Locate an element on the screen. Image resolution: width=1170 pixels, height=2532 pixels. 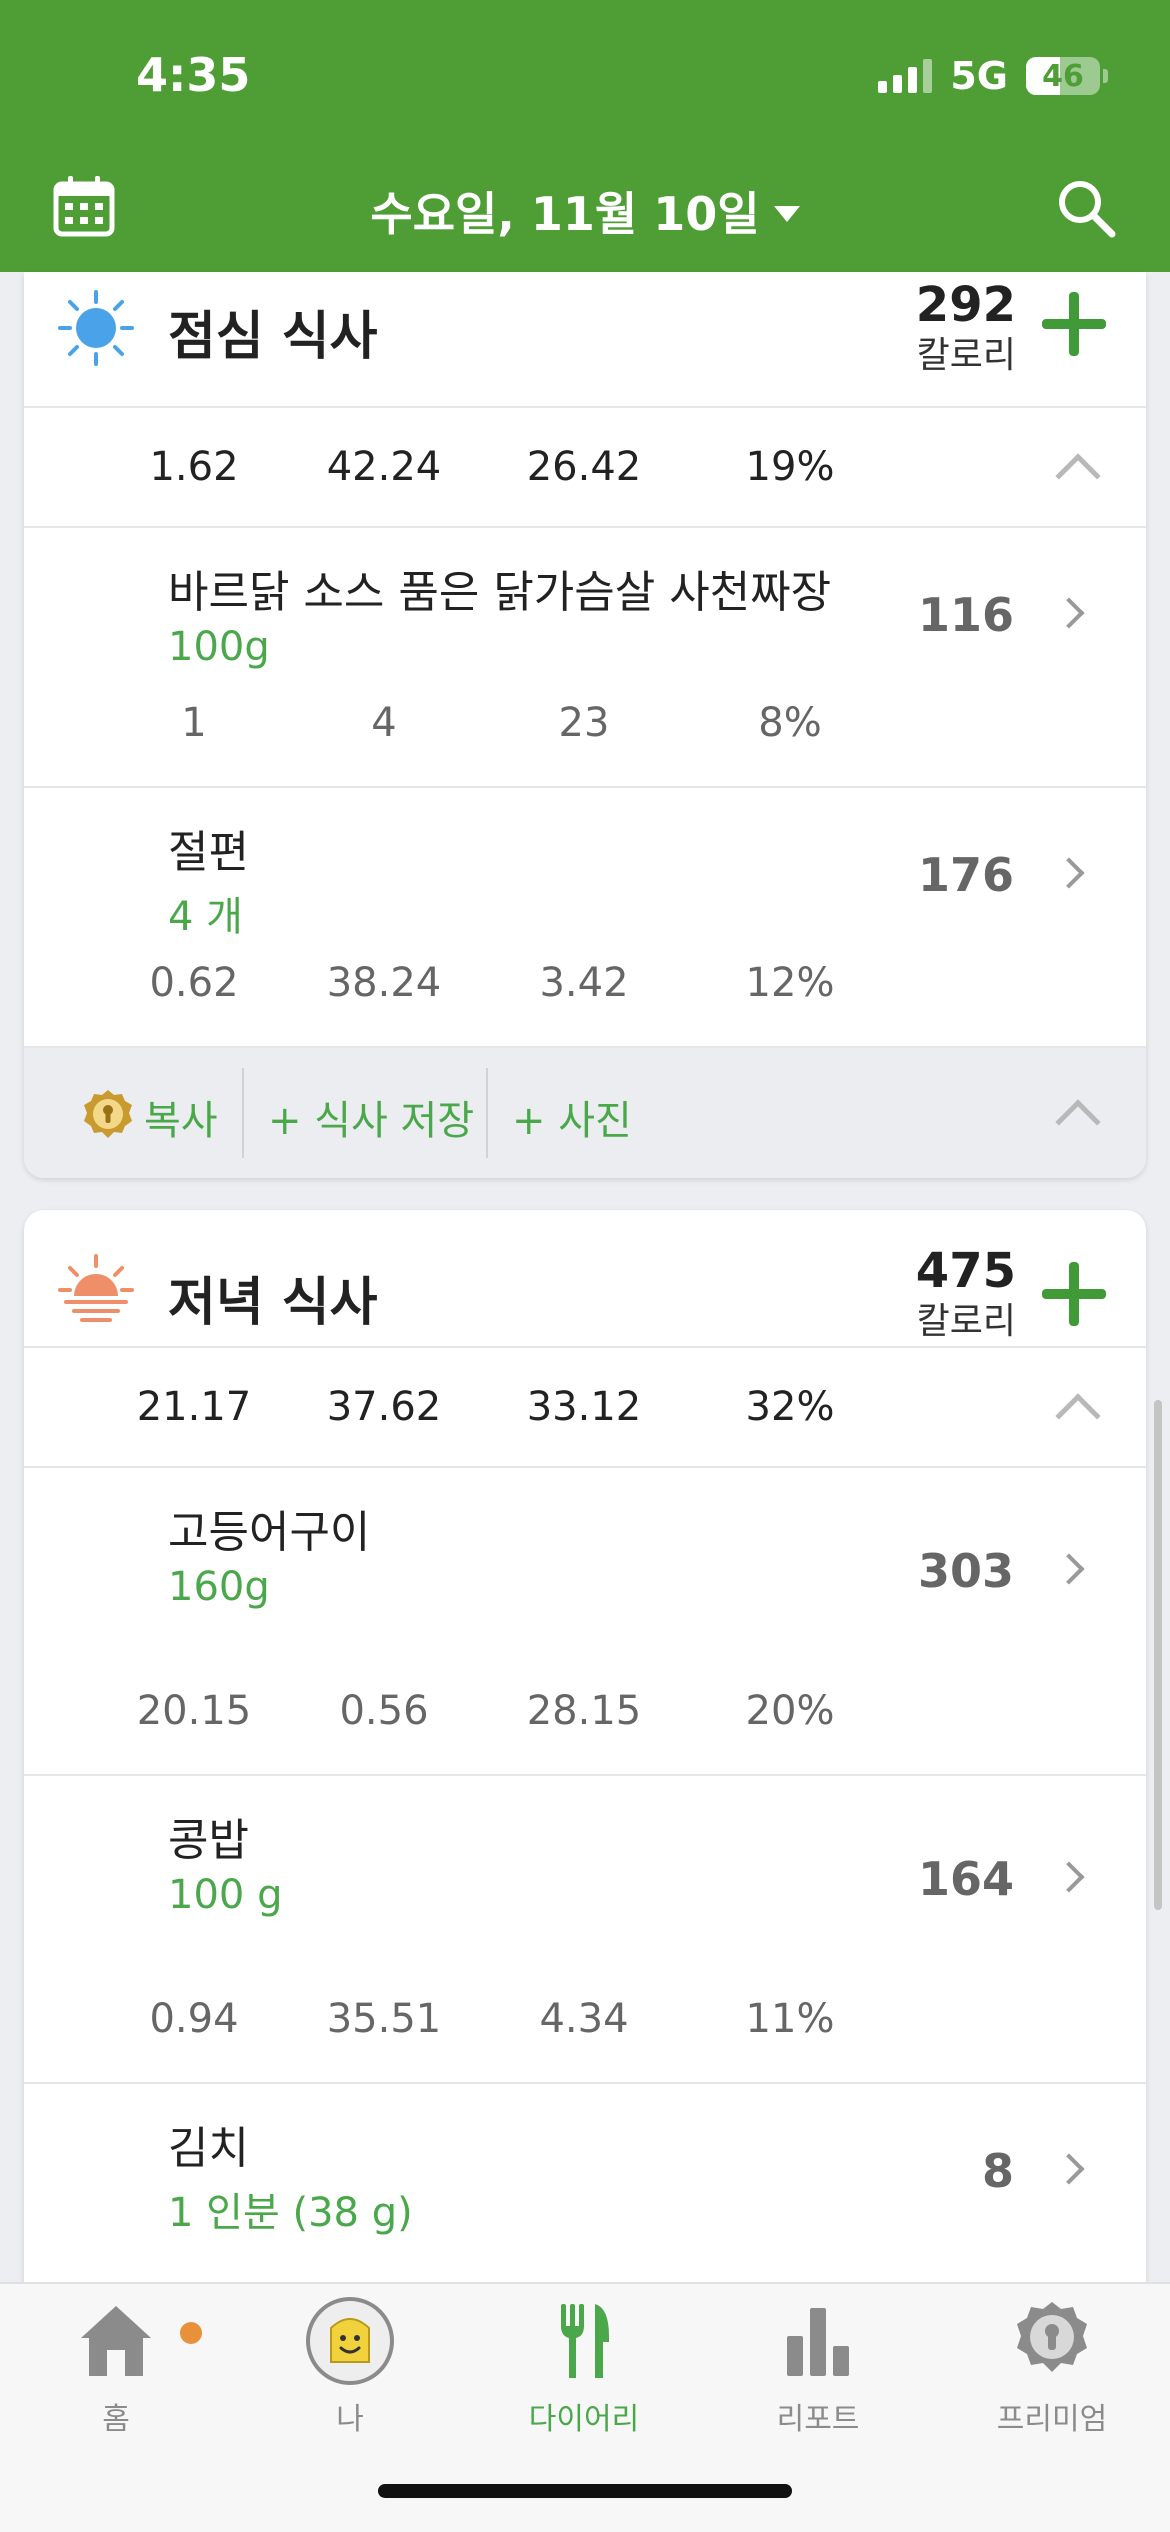
food-protein: 4.34 is located at coordinates (584, 2019).